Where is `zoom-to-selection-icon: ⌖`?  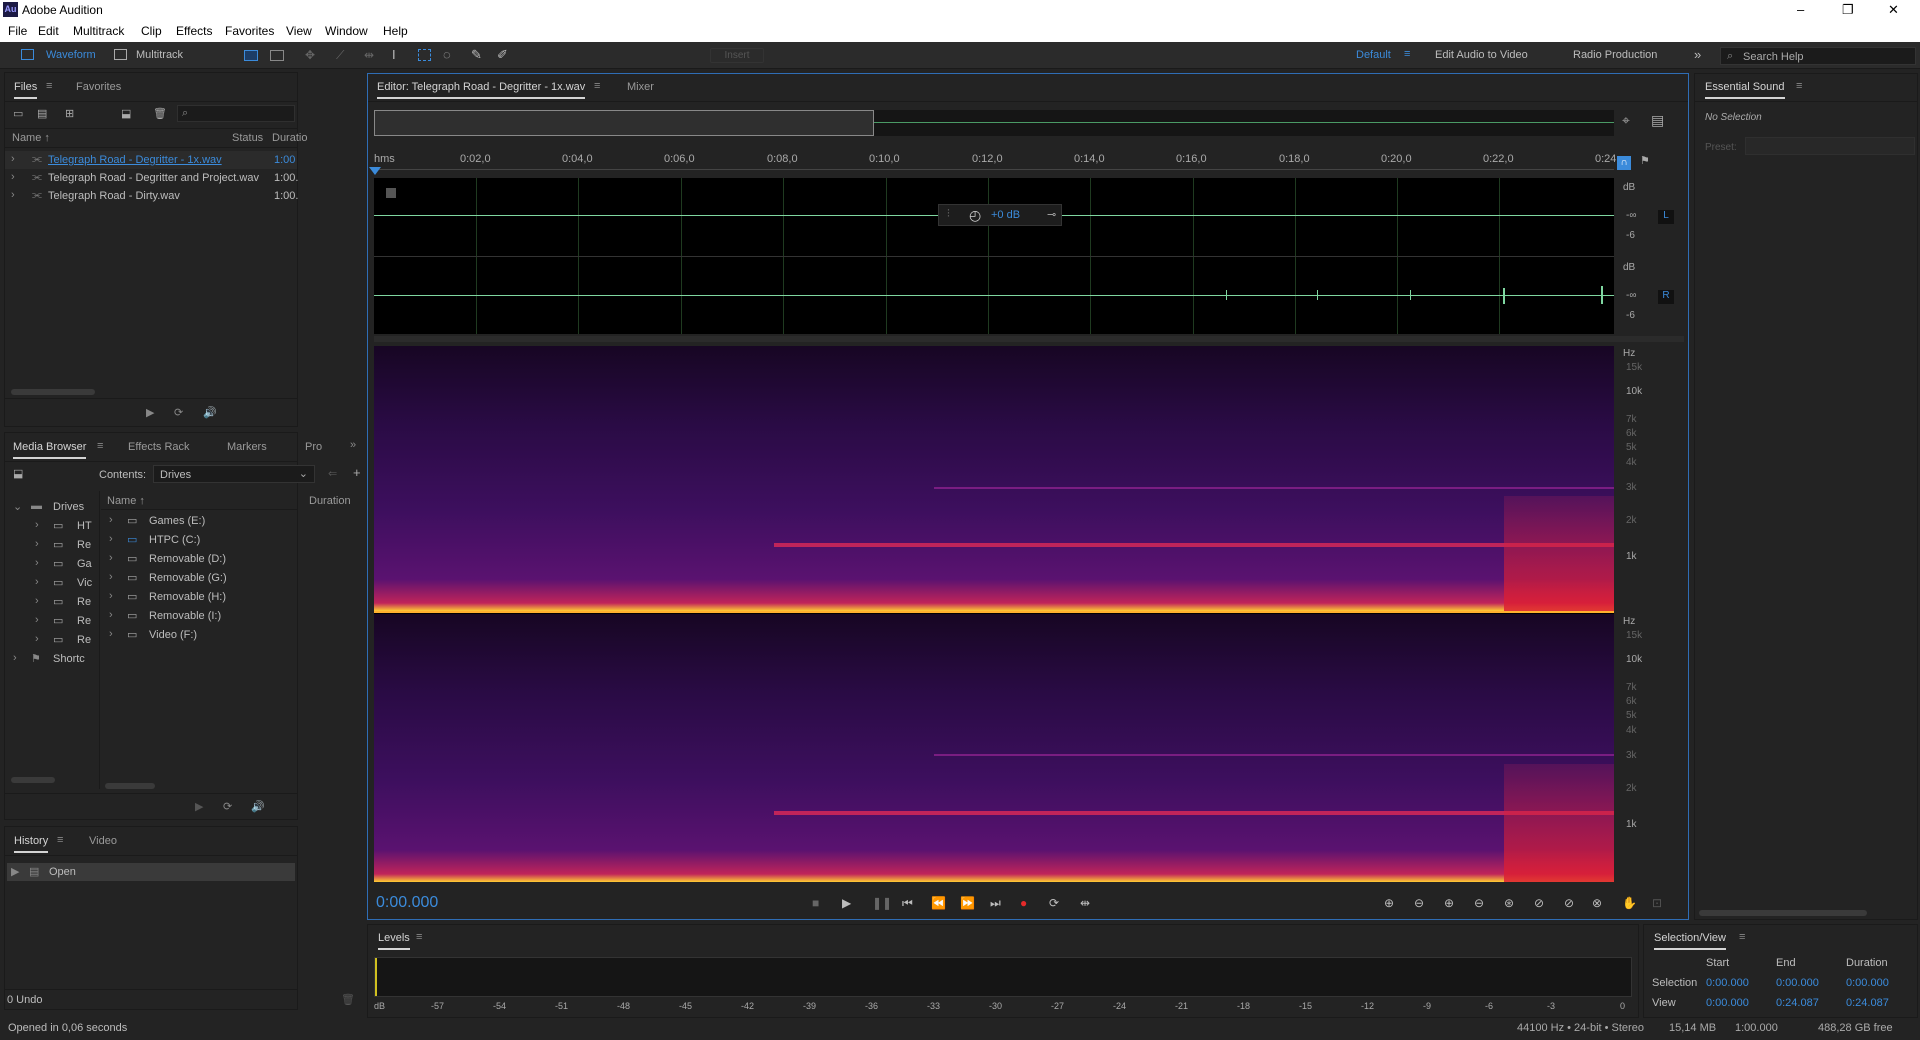
zoom-to-selection-icon: ⌖ is located at coordinates (1626, 120).